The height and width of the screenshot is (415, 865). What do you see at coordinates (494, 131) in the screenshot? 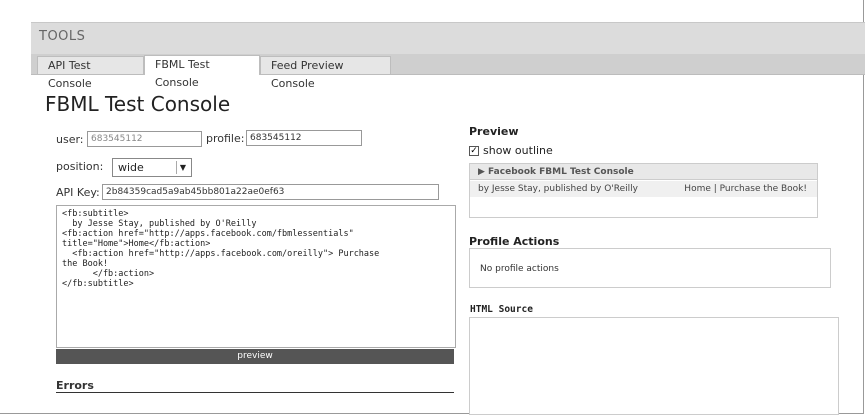
I see `preview-title: Preview` at bounding box center [494, 131].